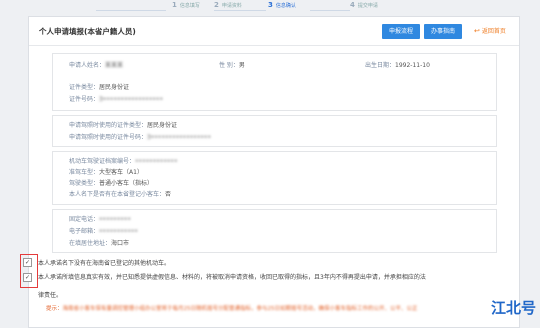 The height and width of the screenshot is (328, 540). I want to click on name-row: 申请人姓名：某某某, so click(96, 65).